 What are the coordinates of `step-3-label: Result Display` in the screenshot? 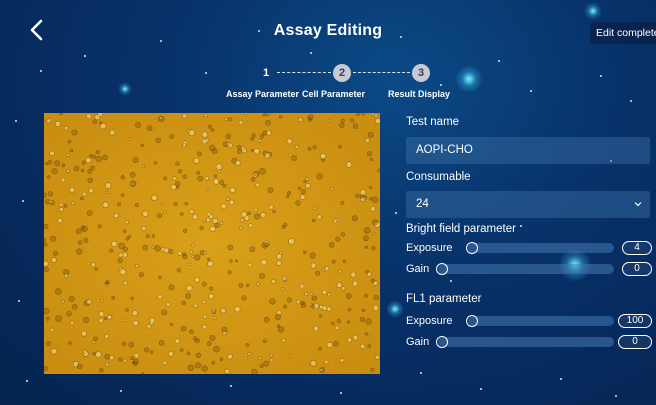 It's located at (419, 94).